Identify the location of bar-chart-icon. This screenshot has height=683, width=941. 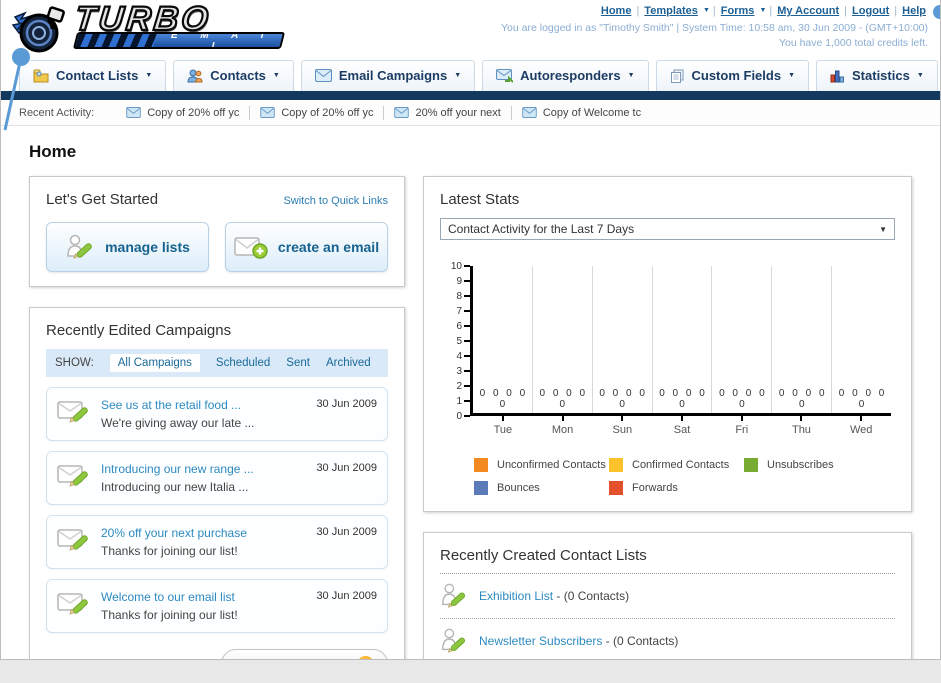
(837, 76).